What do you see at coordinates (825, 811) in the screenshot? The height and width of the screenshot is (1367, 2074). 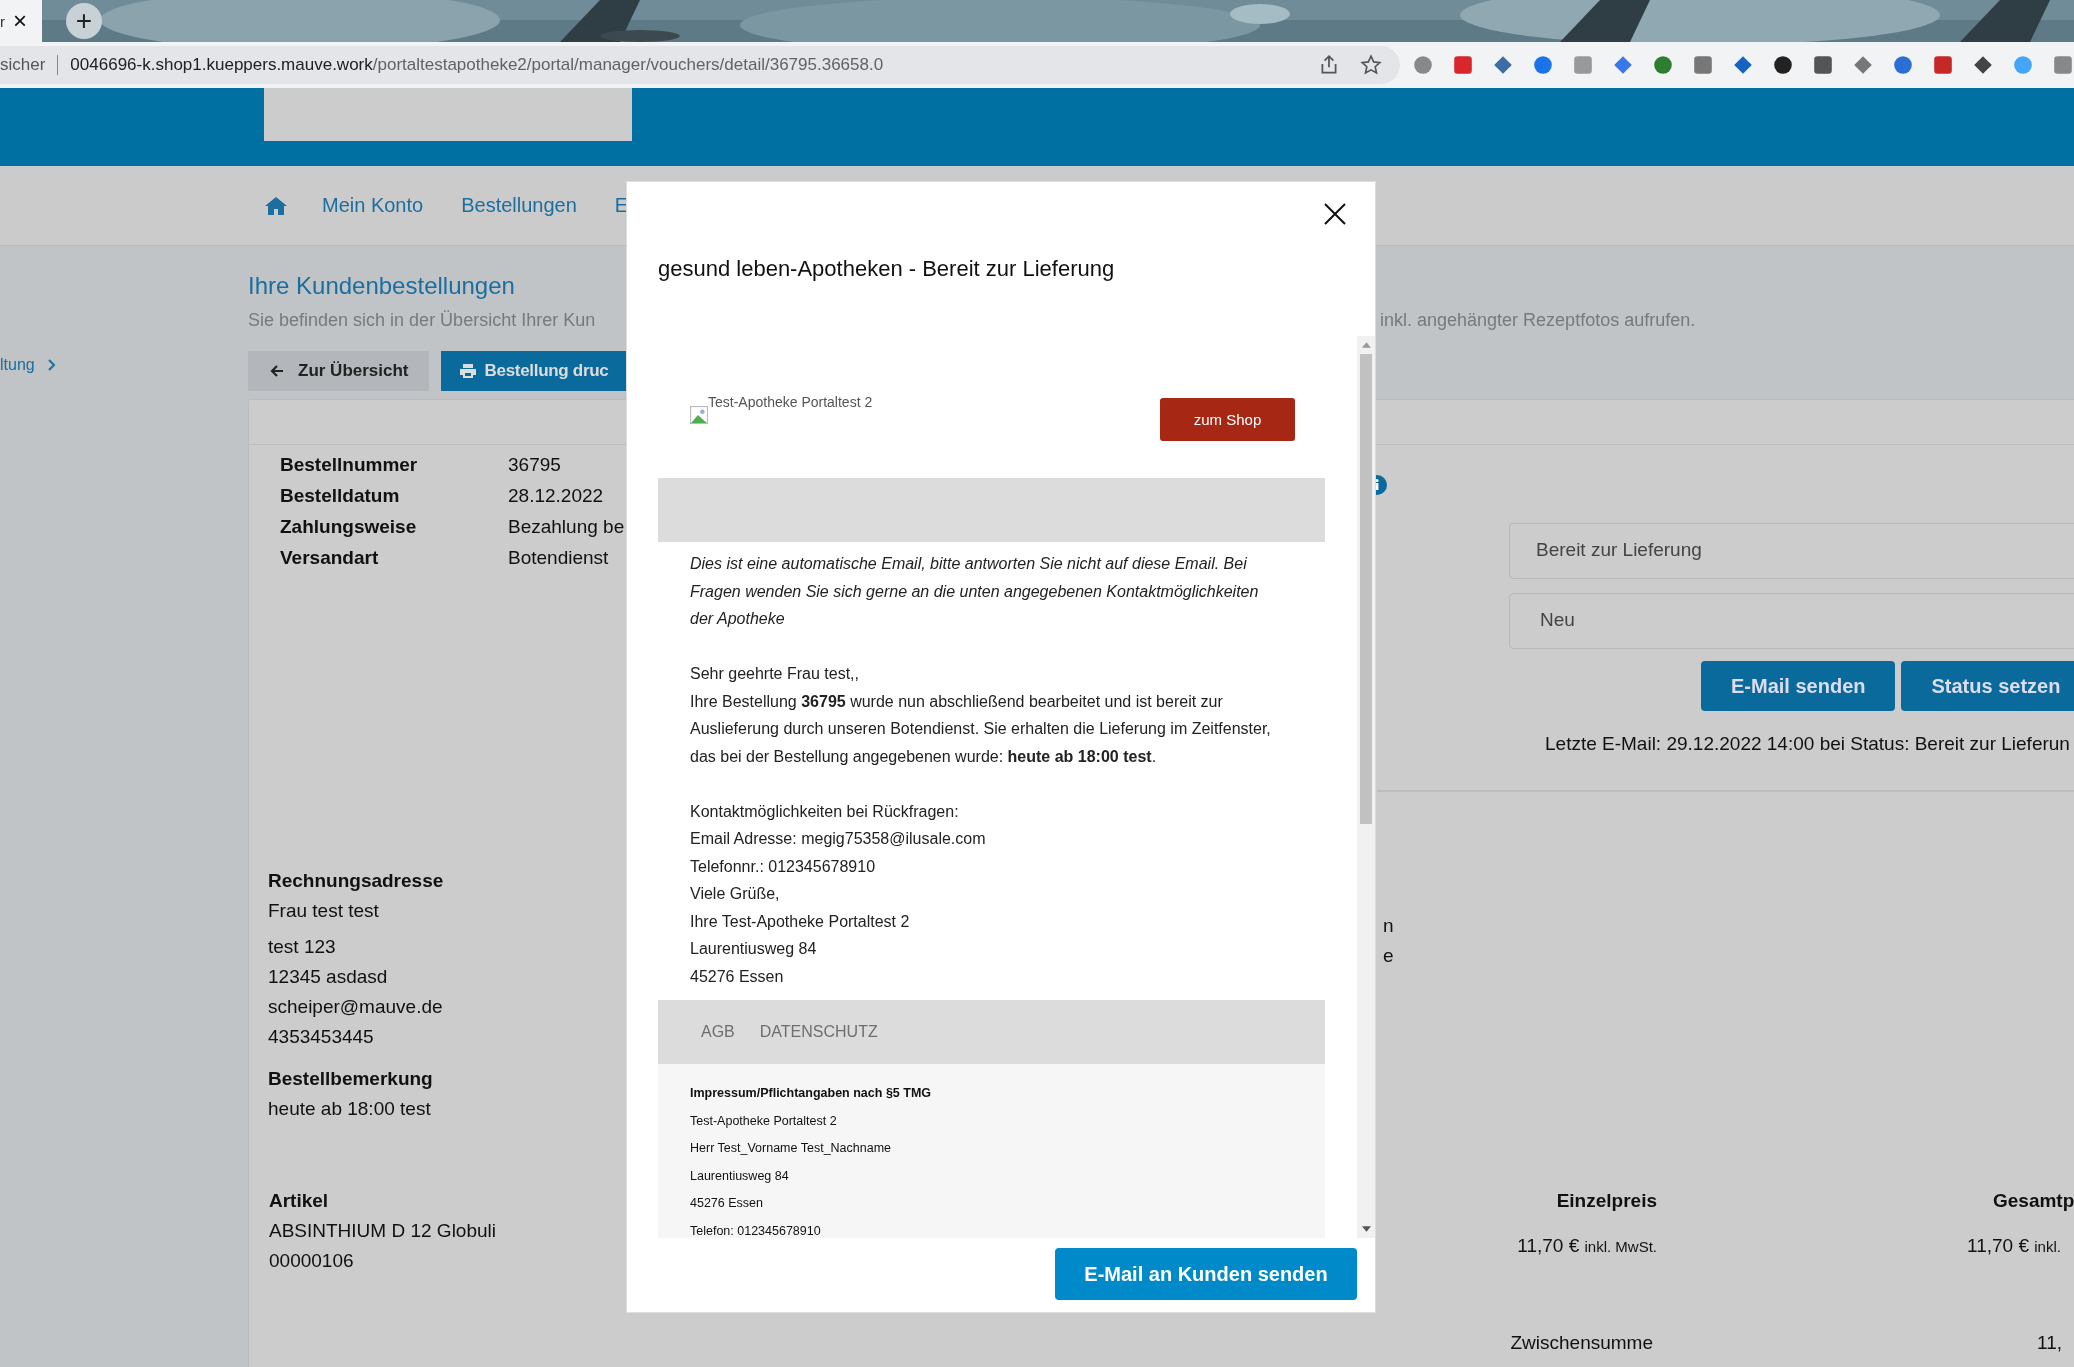 I see `contact-line: Kontaktmöglichkeiten bei Rückfragen:` at bounding box center [825, 811].